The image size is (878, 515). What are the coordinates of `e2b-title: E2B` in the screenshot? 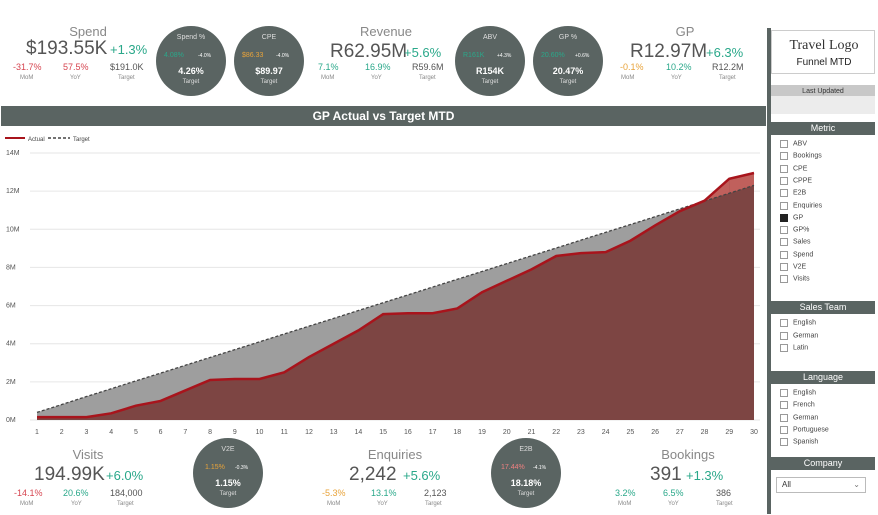 It's located at (526, 449).